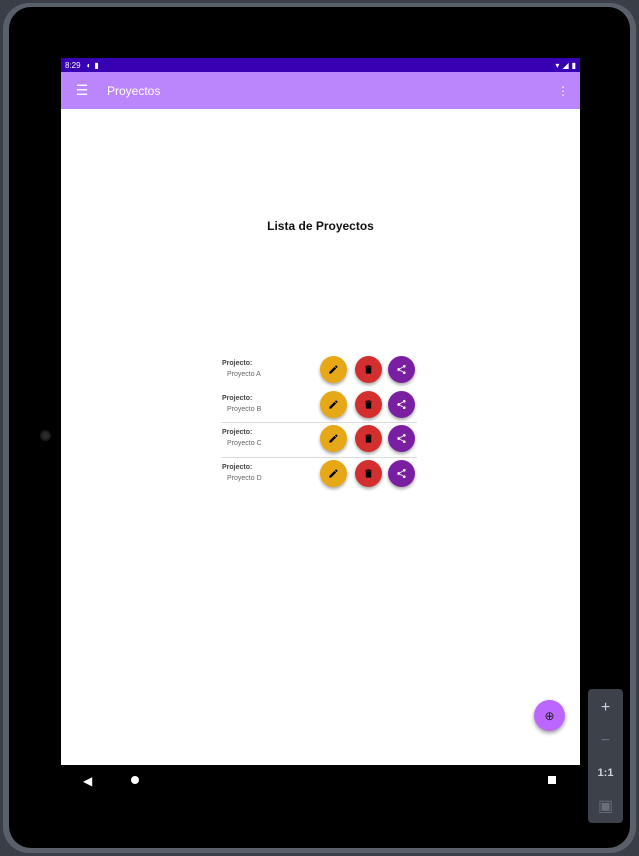  I want to click on sd-card-icon: ▮, so click(96, 65).